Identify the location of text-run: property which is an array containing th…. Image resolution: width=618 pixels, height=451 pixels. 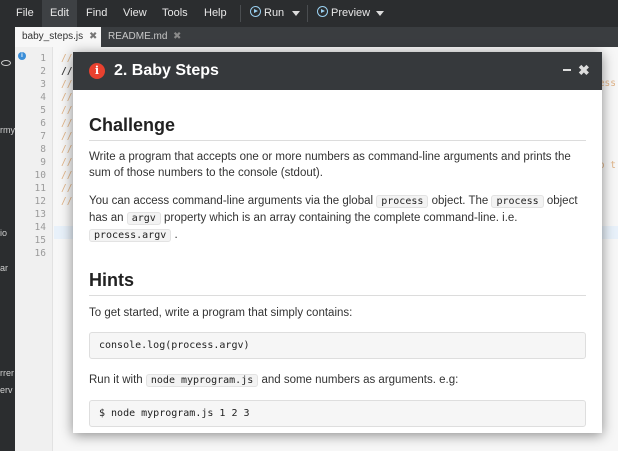
(339, 218).